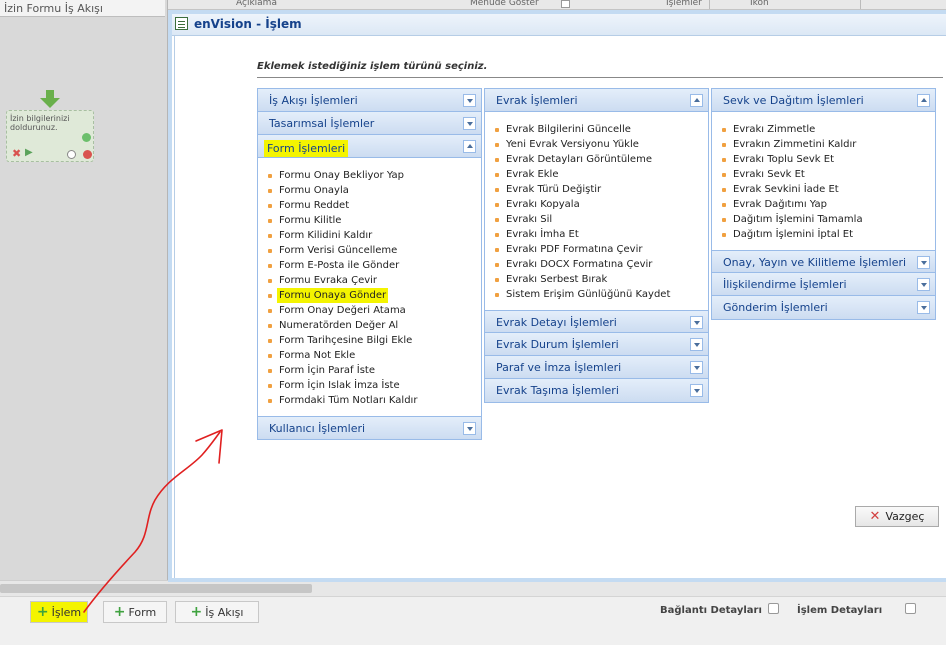 This screenshot has height=645, width=946. What do you see at coordinates (596, 100) in the screenshot?
I see `panel-evrak-islemleri: Evrak İşlemleri` at bounding box center [596, 100].